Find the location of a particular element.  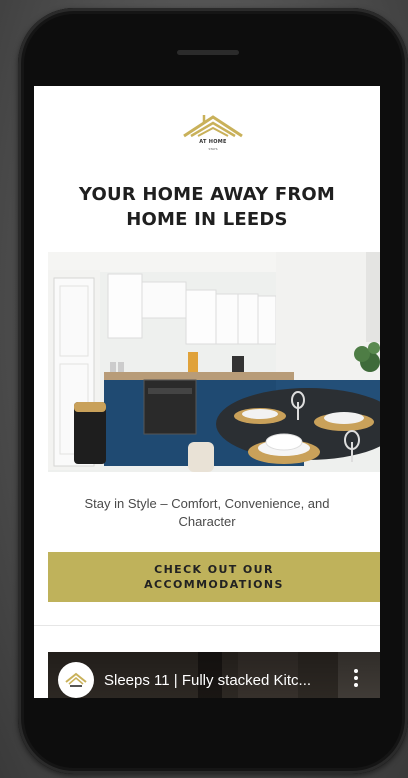

logo-subtext: STAYS is located at coordinates (213, 149).